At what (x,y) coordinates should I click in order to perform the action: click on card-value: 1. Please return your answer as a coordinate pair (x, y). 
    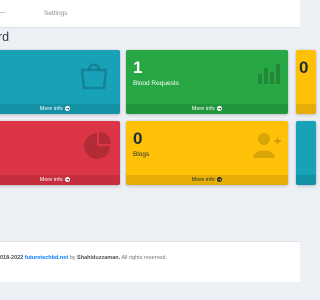
    Looking at the image, I should click on (138, 67).